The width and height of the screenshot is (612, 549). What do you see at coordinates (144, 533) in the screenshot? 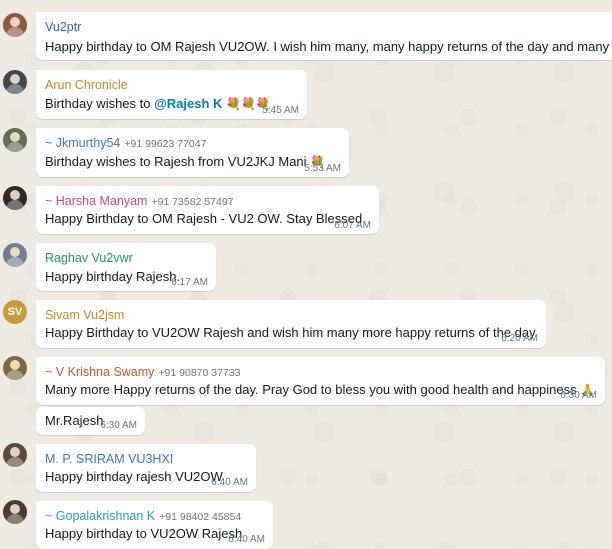
I see `message-text: Happy birthday to VU2OW Rajesh` at bounding box center [144, 533].